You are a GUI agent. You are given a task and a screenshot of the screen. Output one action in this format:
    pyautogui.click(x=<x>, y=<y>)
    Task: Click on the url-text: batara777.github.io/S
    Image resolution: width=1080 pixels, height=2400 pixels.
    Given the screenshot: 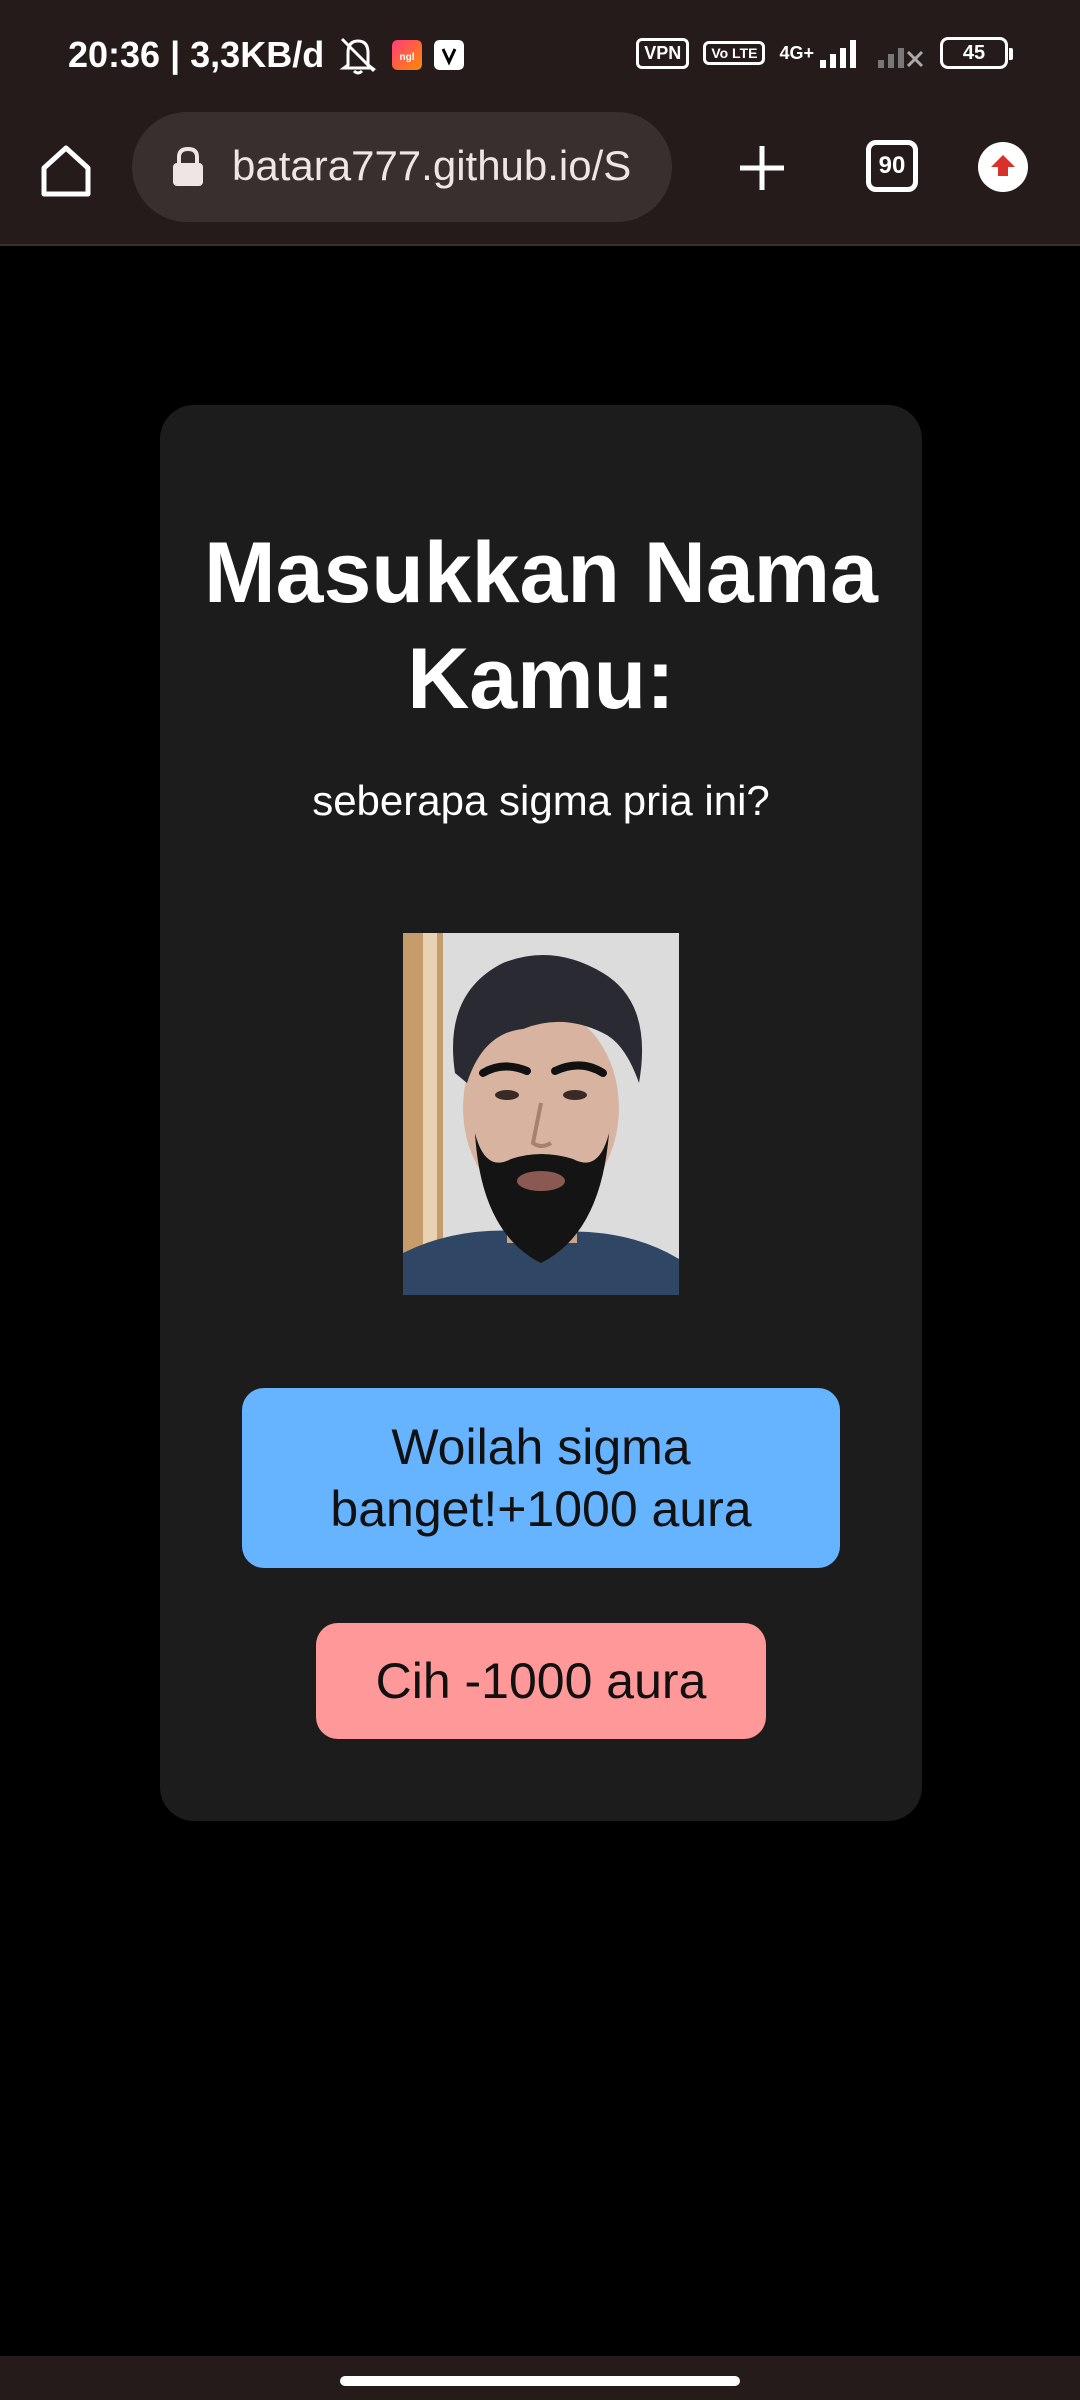 What is the action you would take?
    pyautogui.click(x=431, y=166)
    